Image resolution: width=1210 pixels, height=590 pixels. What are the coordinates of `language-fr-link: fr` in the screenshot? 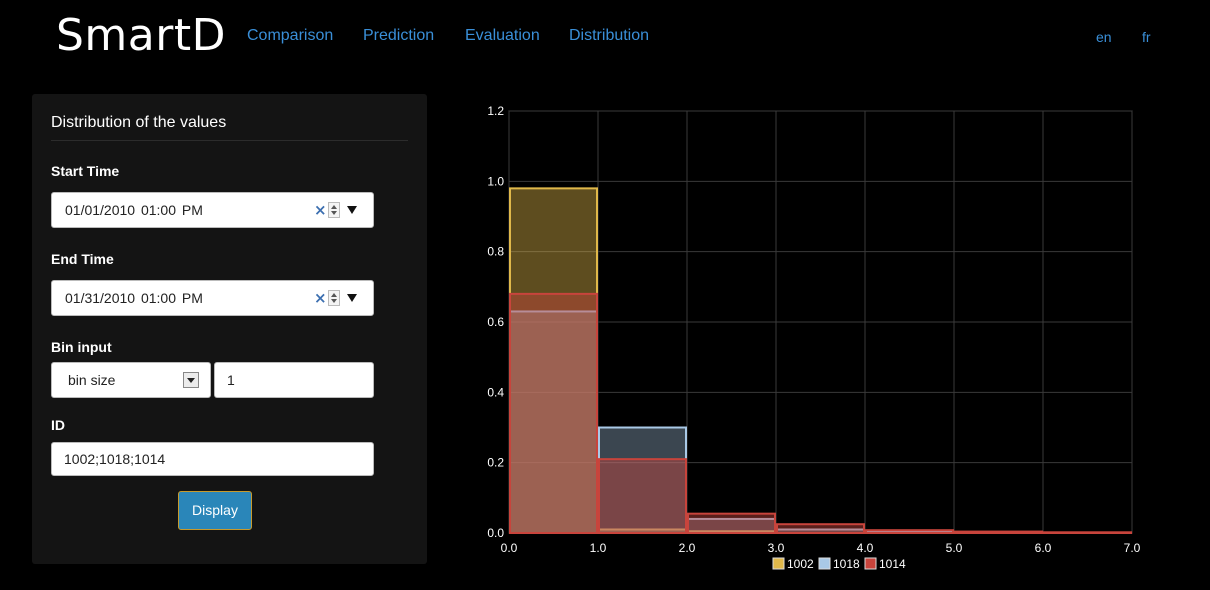 It's located at (1146, 37).